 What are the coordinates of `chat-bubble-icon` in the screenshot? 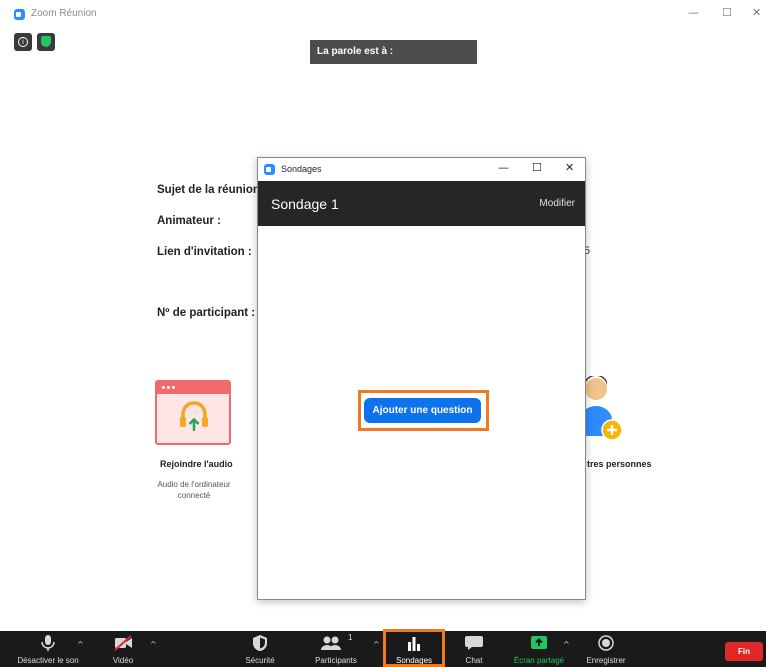 It's located at (474, 643).